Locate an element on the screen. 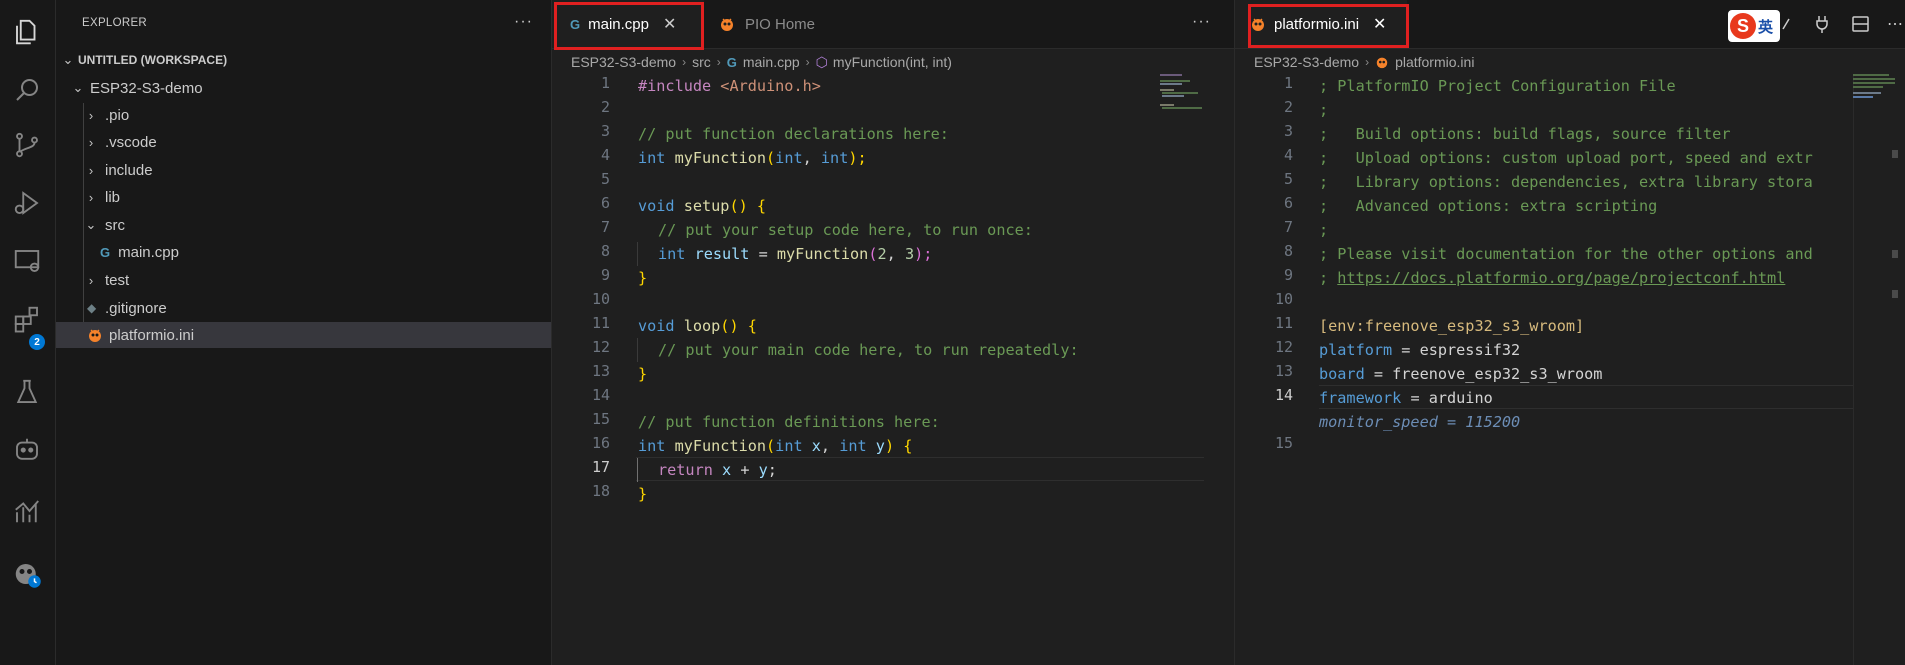 Image resolution: width=1905 pixels, height=665 pixels. breadcrumb: ESP32-S3-demo › platformio.ini is located at coordinates (1364, 62).